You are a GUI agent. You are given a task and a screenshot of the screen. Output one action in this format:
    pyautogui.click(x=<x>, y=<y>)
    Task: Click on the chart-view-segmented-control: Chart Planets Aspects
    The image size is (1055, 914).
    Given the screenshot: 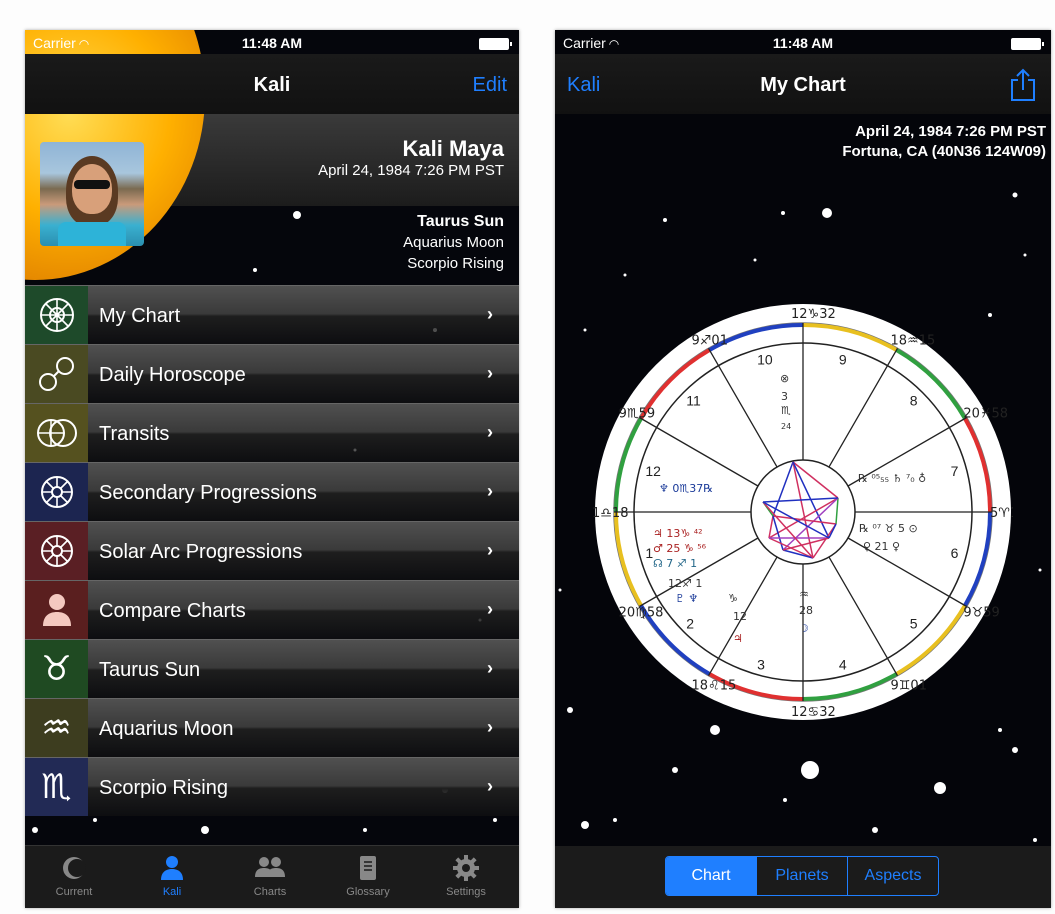 What is the action you would take?
    pyautogui.click(x=802, y=876)
    